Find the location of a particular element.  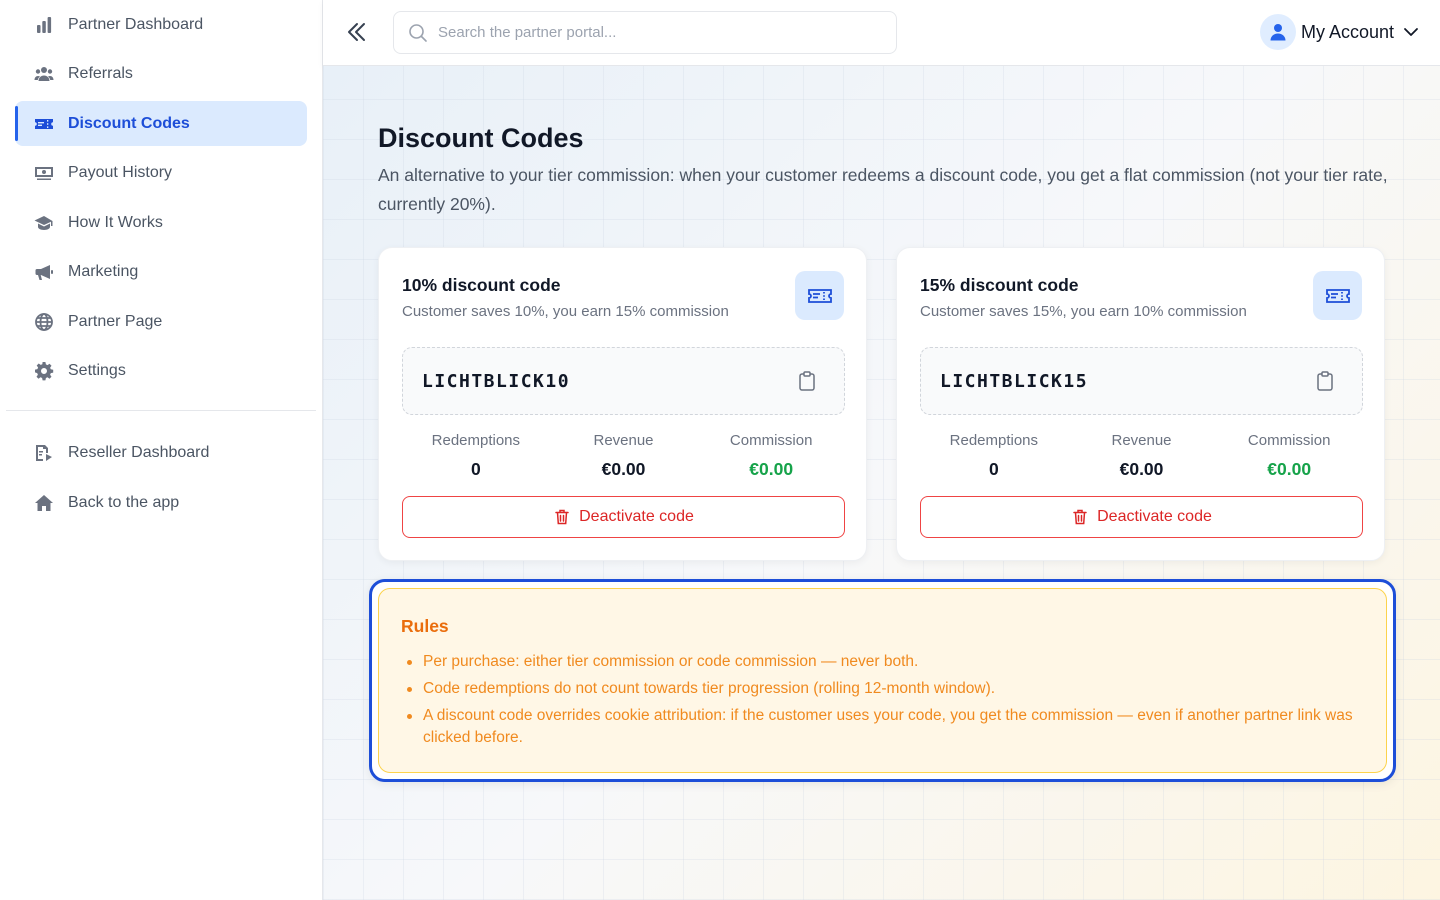

sidebar-item-back-to-app: Back to the app is located at coordinates (161, 502).